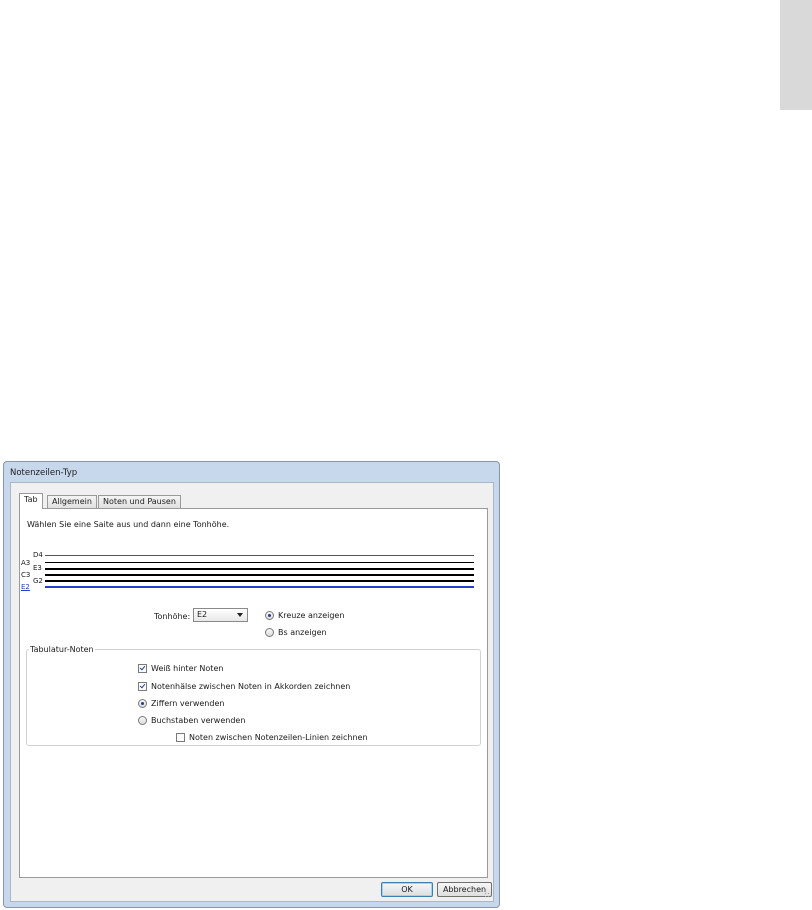  I want to click on string-line-d4, so click(259, 555).